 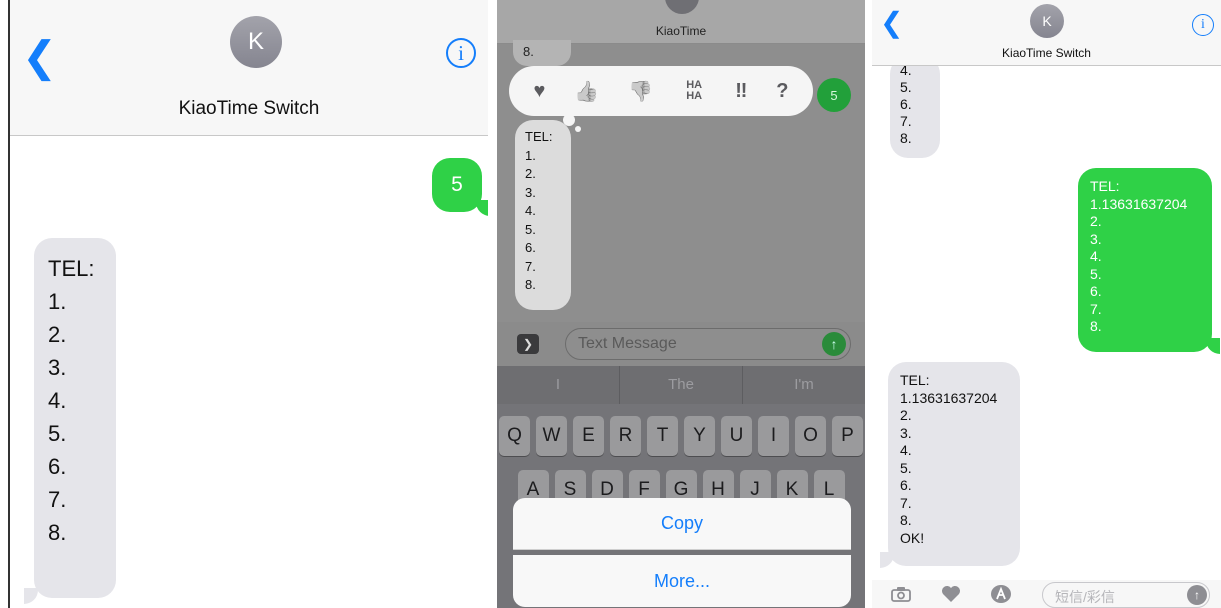 I want to click on keyboard-row-1: Q W E R T Y U I O P, so click(x=681, y=436).